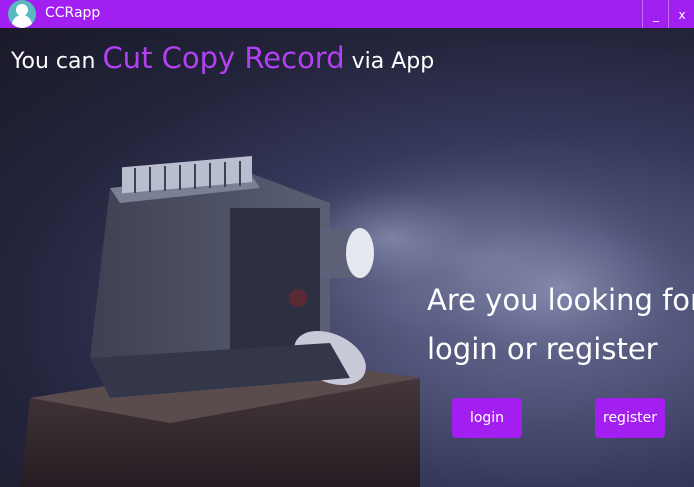 The height and width of the screenshot is (487, 694). I want to click on window-title: CCRapp, so click(73, 13).